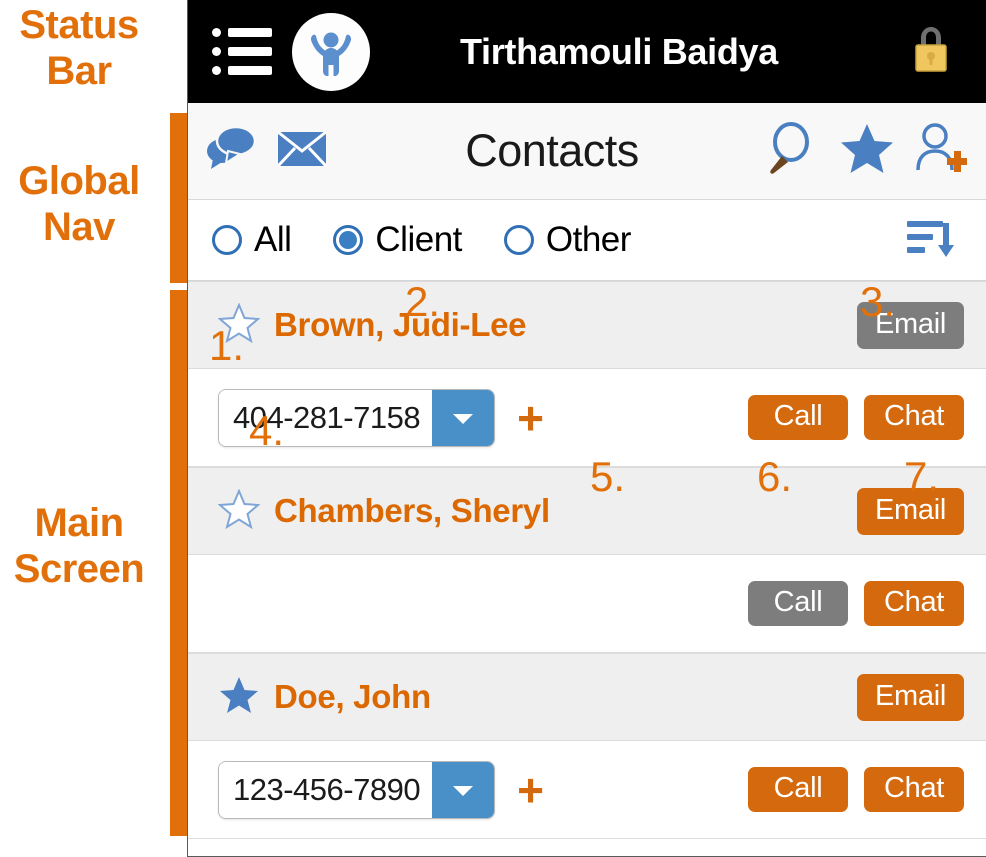  I want to click on global-nav-bar: Contacts, so click(587, 151).